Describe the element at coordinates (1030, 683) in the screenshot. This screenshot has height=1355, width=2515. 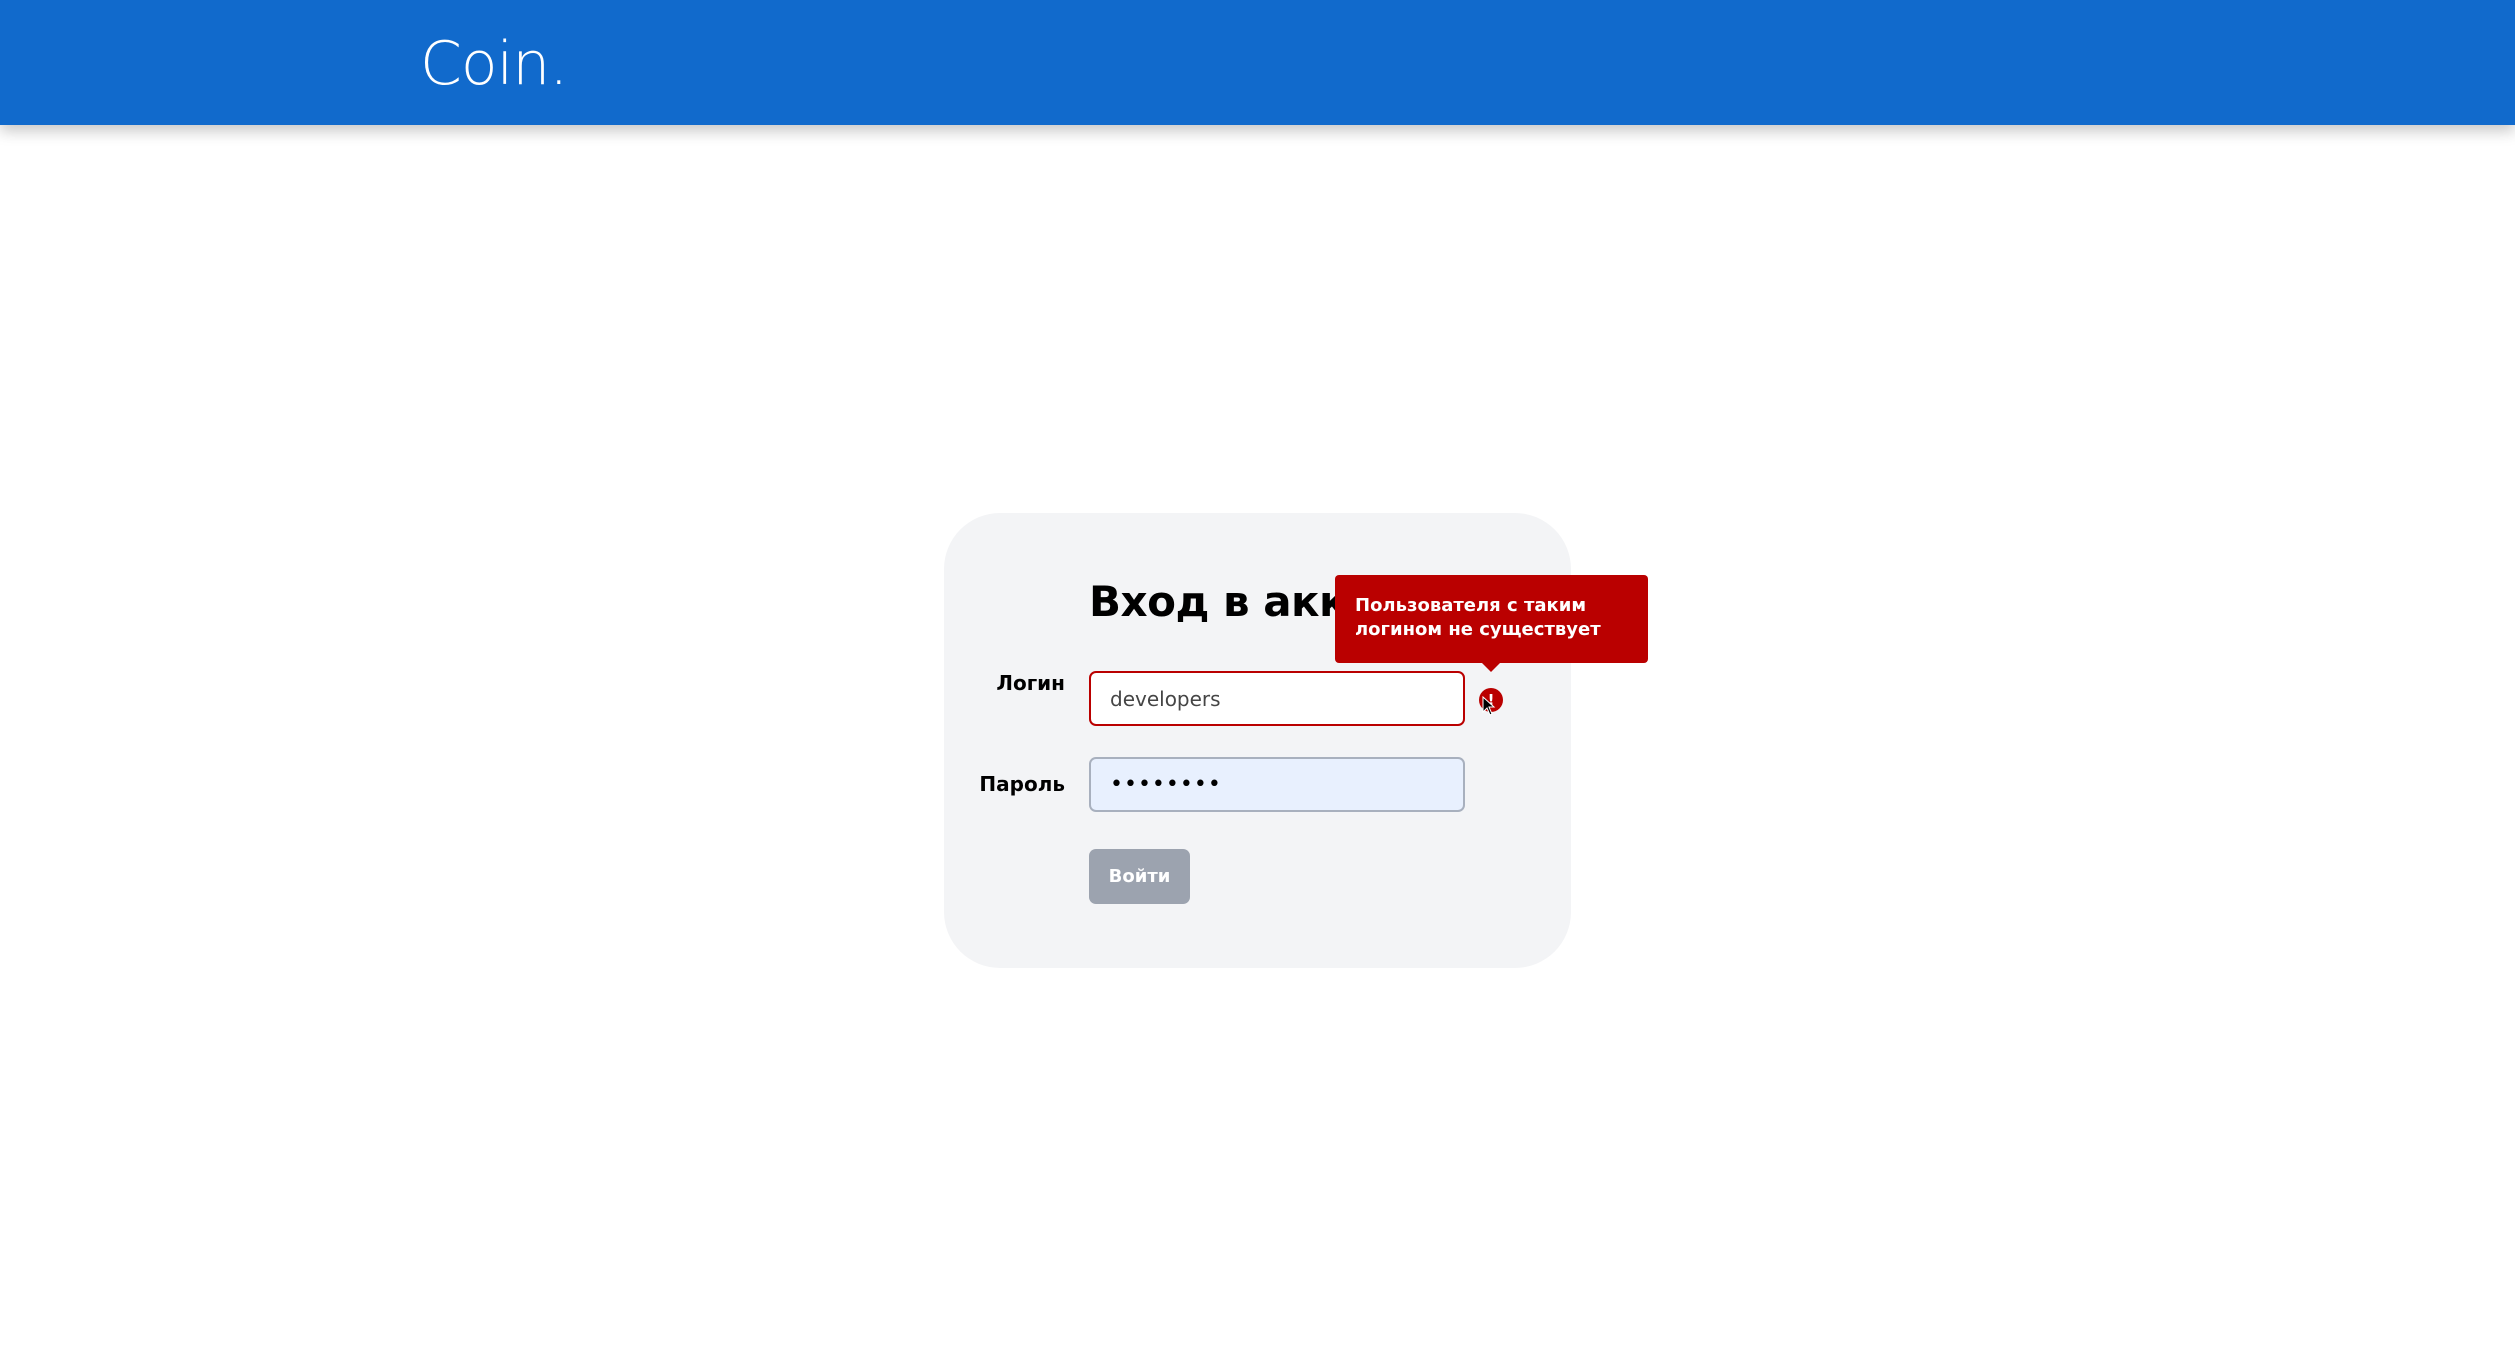
I see `login-label: Логин` at that location.